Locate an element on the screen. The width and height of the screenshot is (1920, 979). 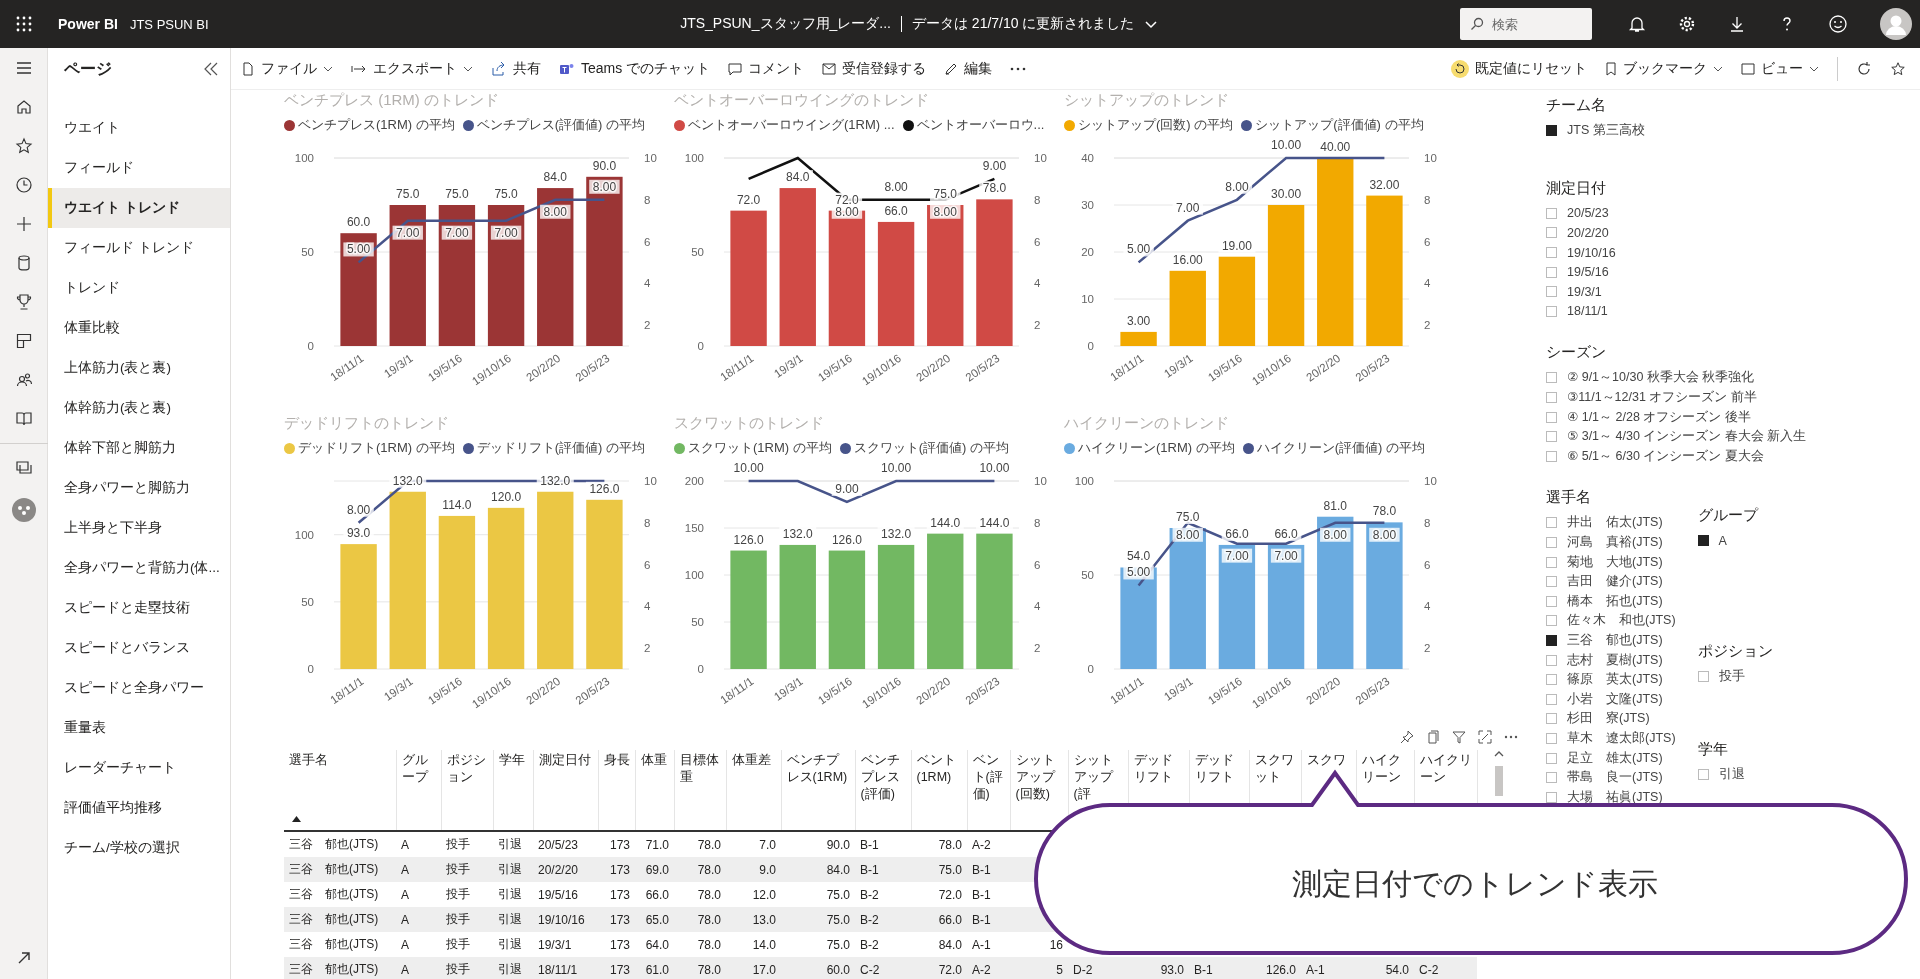
table-cell: 69.0 is located at coordinates (657, 869).